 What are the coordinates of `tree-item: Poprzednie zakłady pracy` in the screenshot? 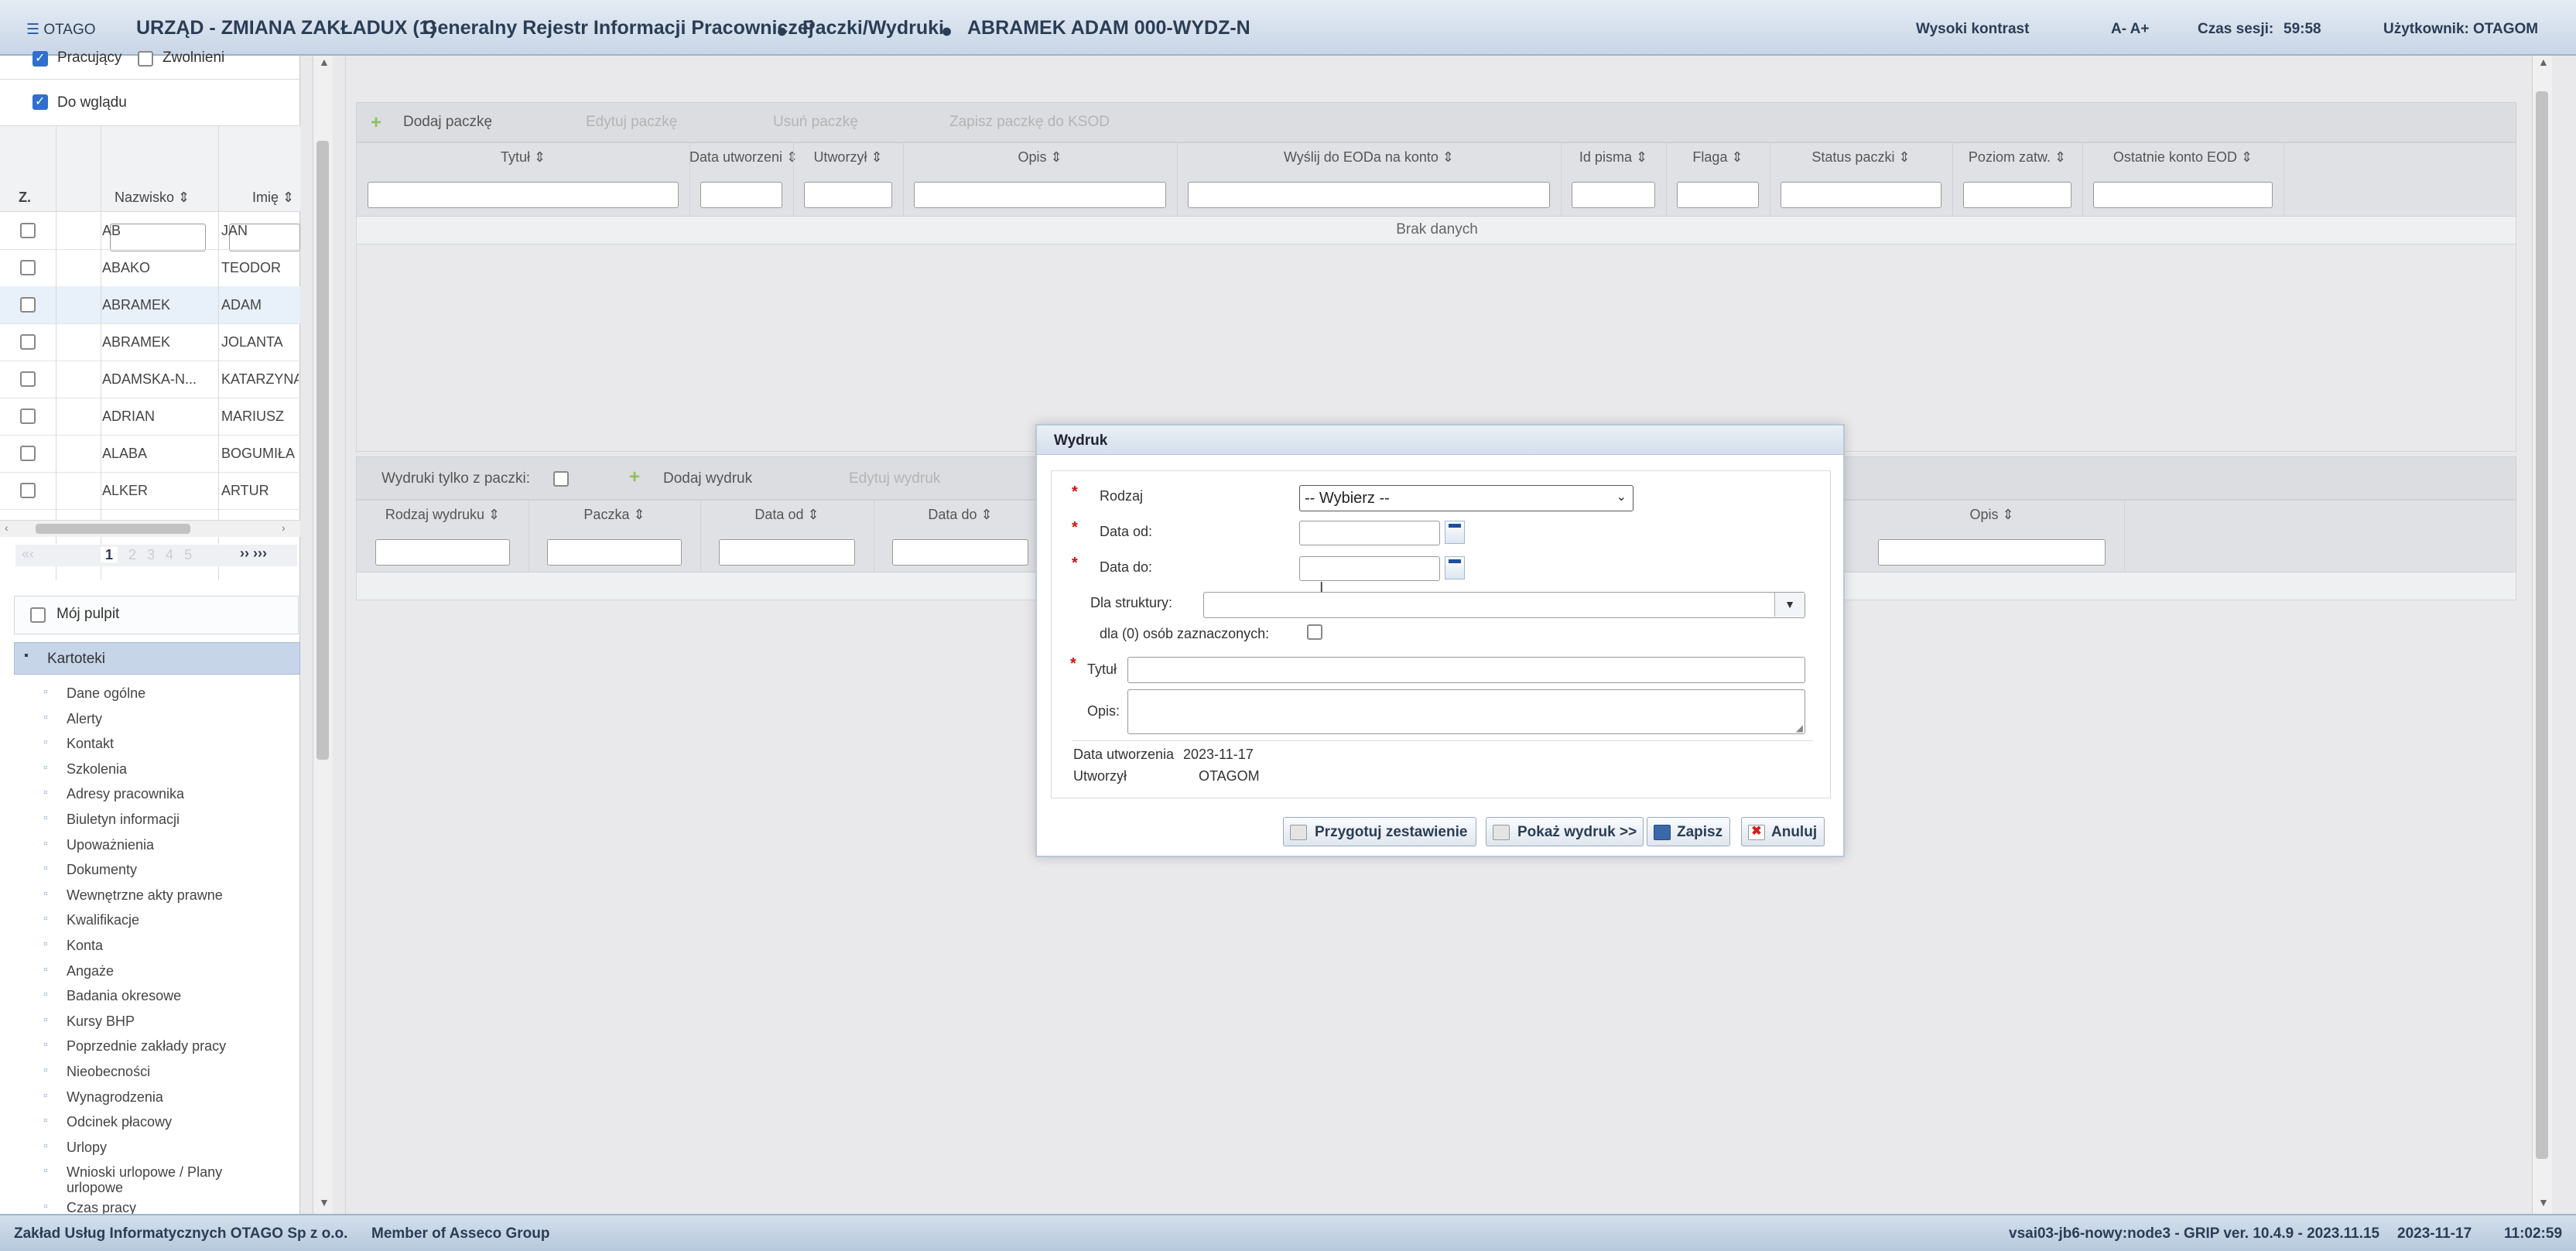 It's located at (135, 1046).